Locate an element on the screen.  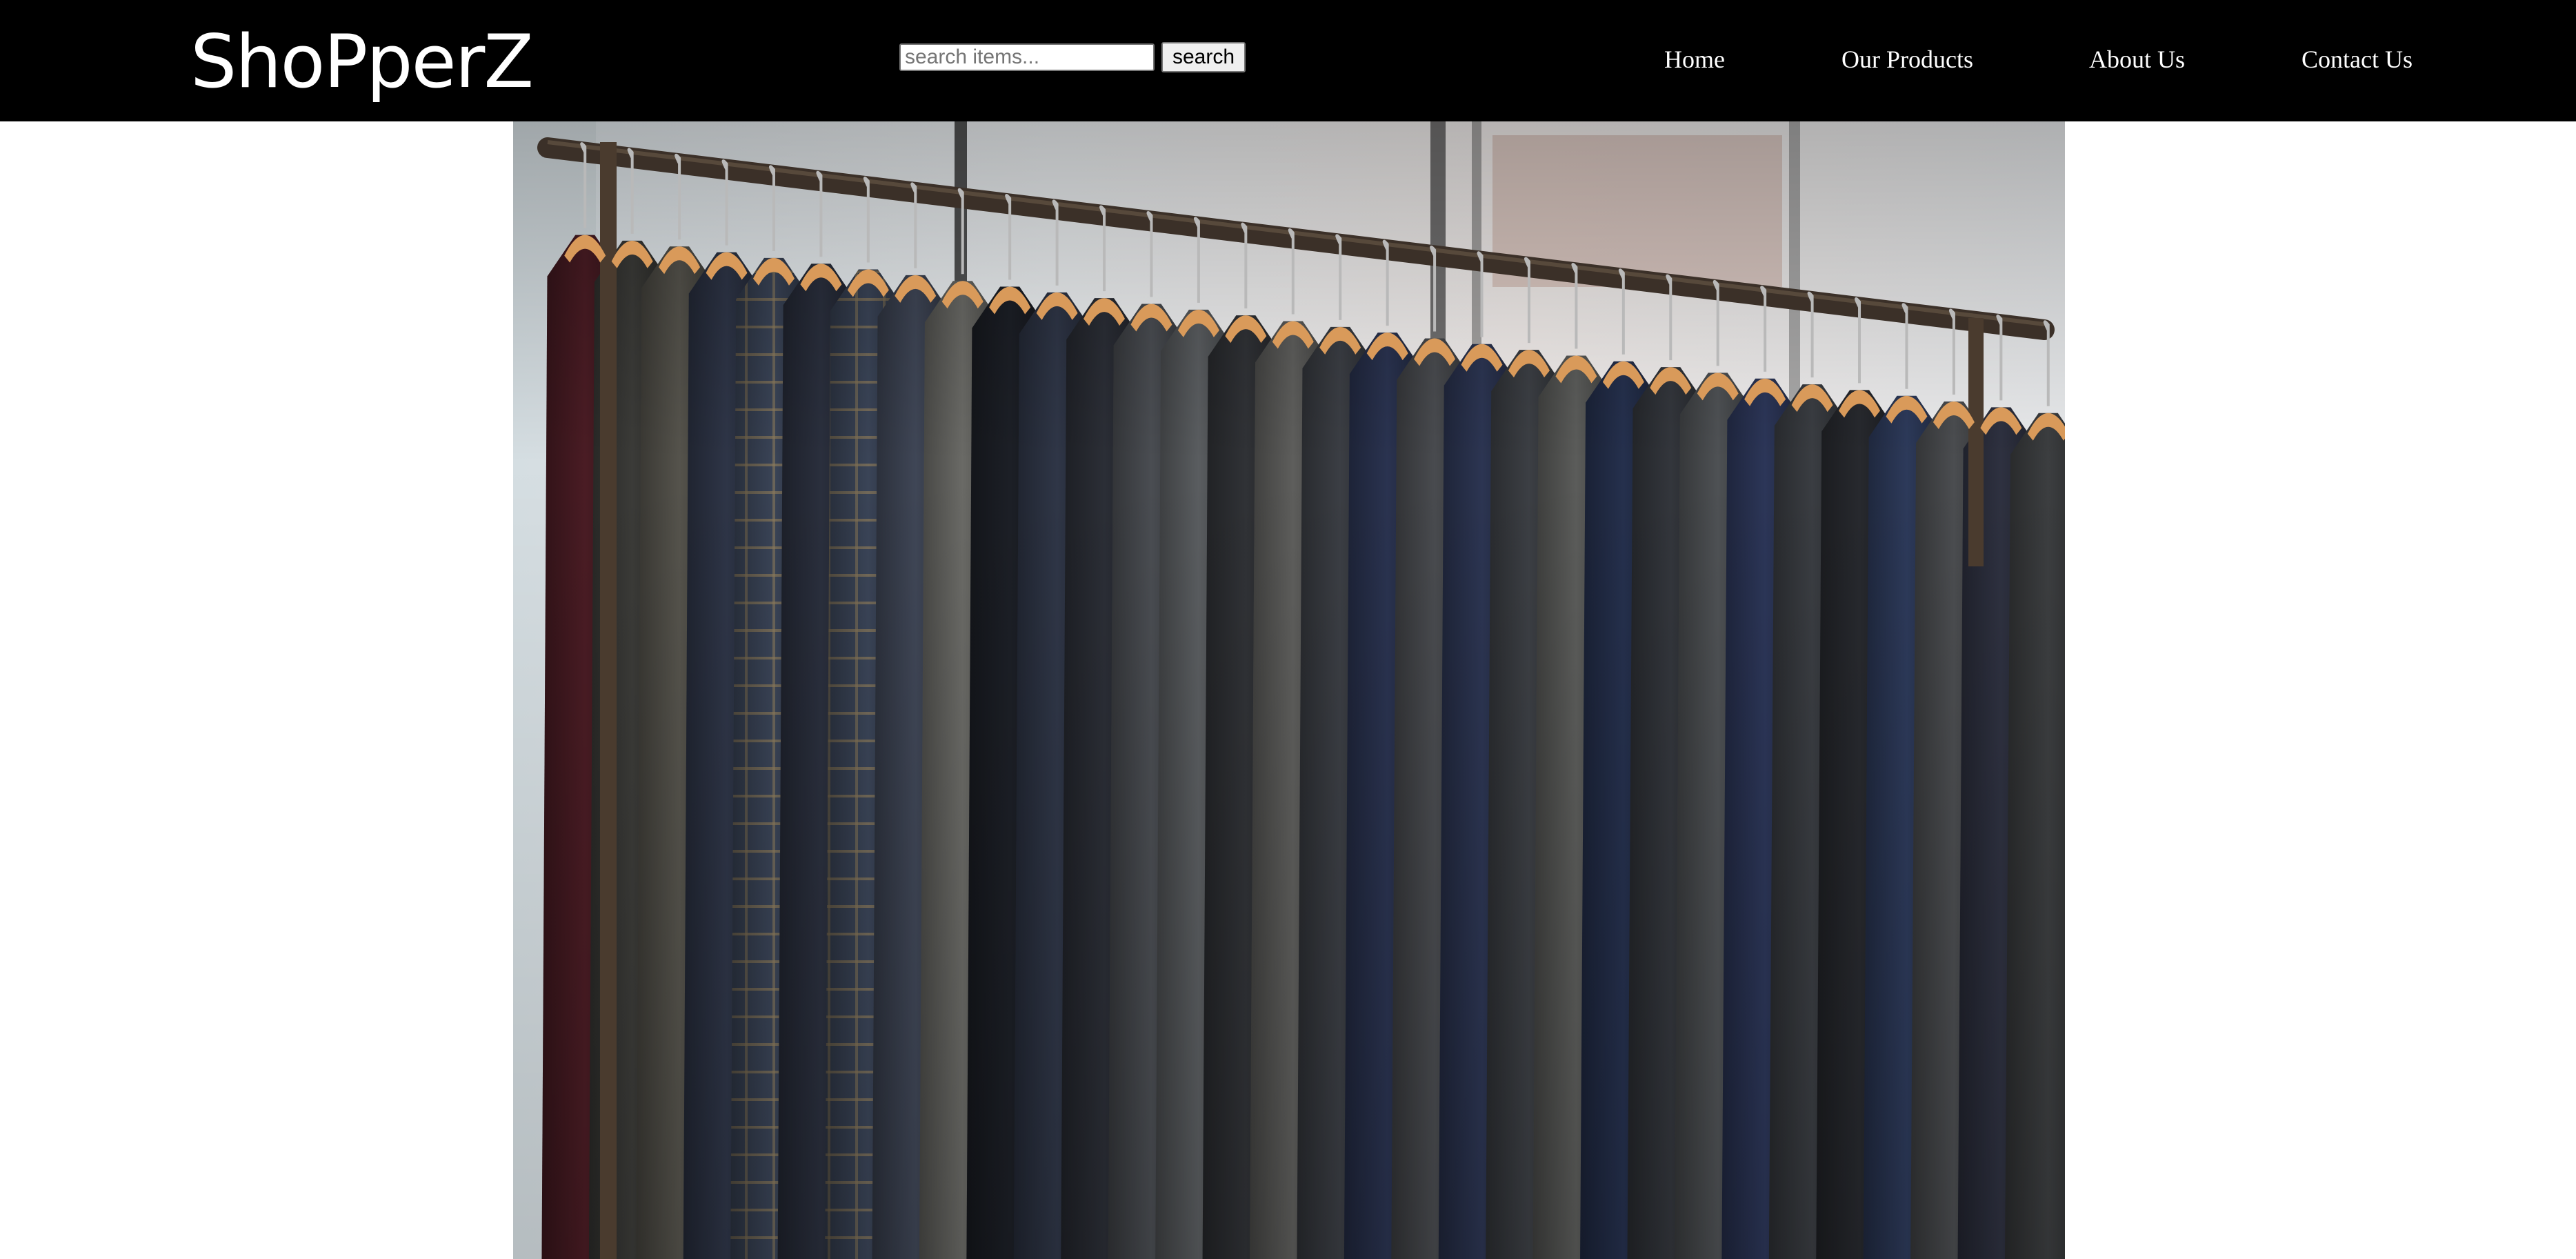
nav-our-products: Our Products is located at coordinates (1907, 59).